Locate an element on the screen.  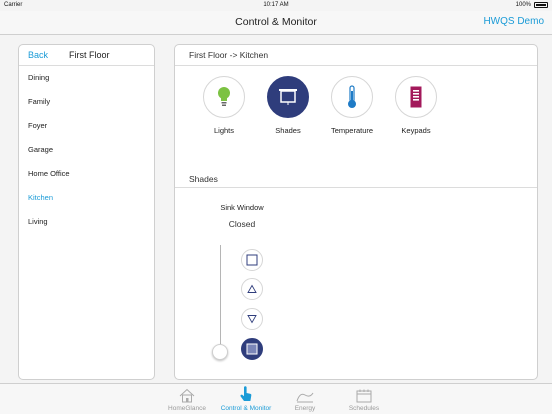
device-keypads: Keypads is located at coordinates (416, 105).